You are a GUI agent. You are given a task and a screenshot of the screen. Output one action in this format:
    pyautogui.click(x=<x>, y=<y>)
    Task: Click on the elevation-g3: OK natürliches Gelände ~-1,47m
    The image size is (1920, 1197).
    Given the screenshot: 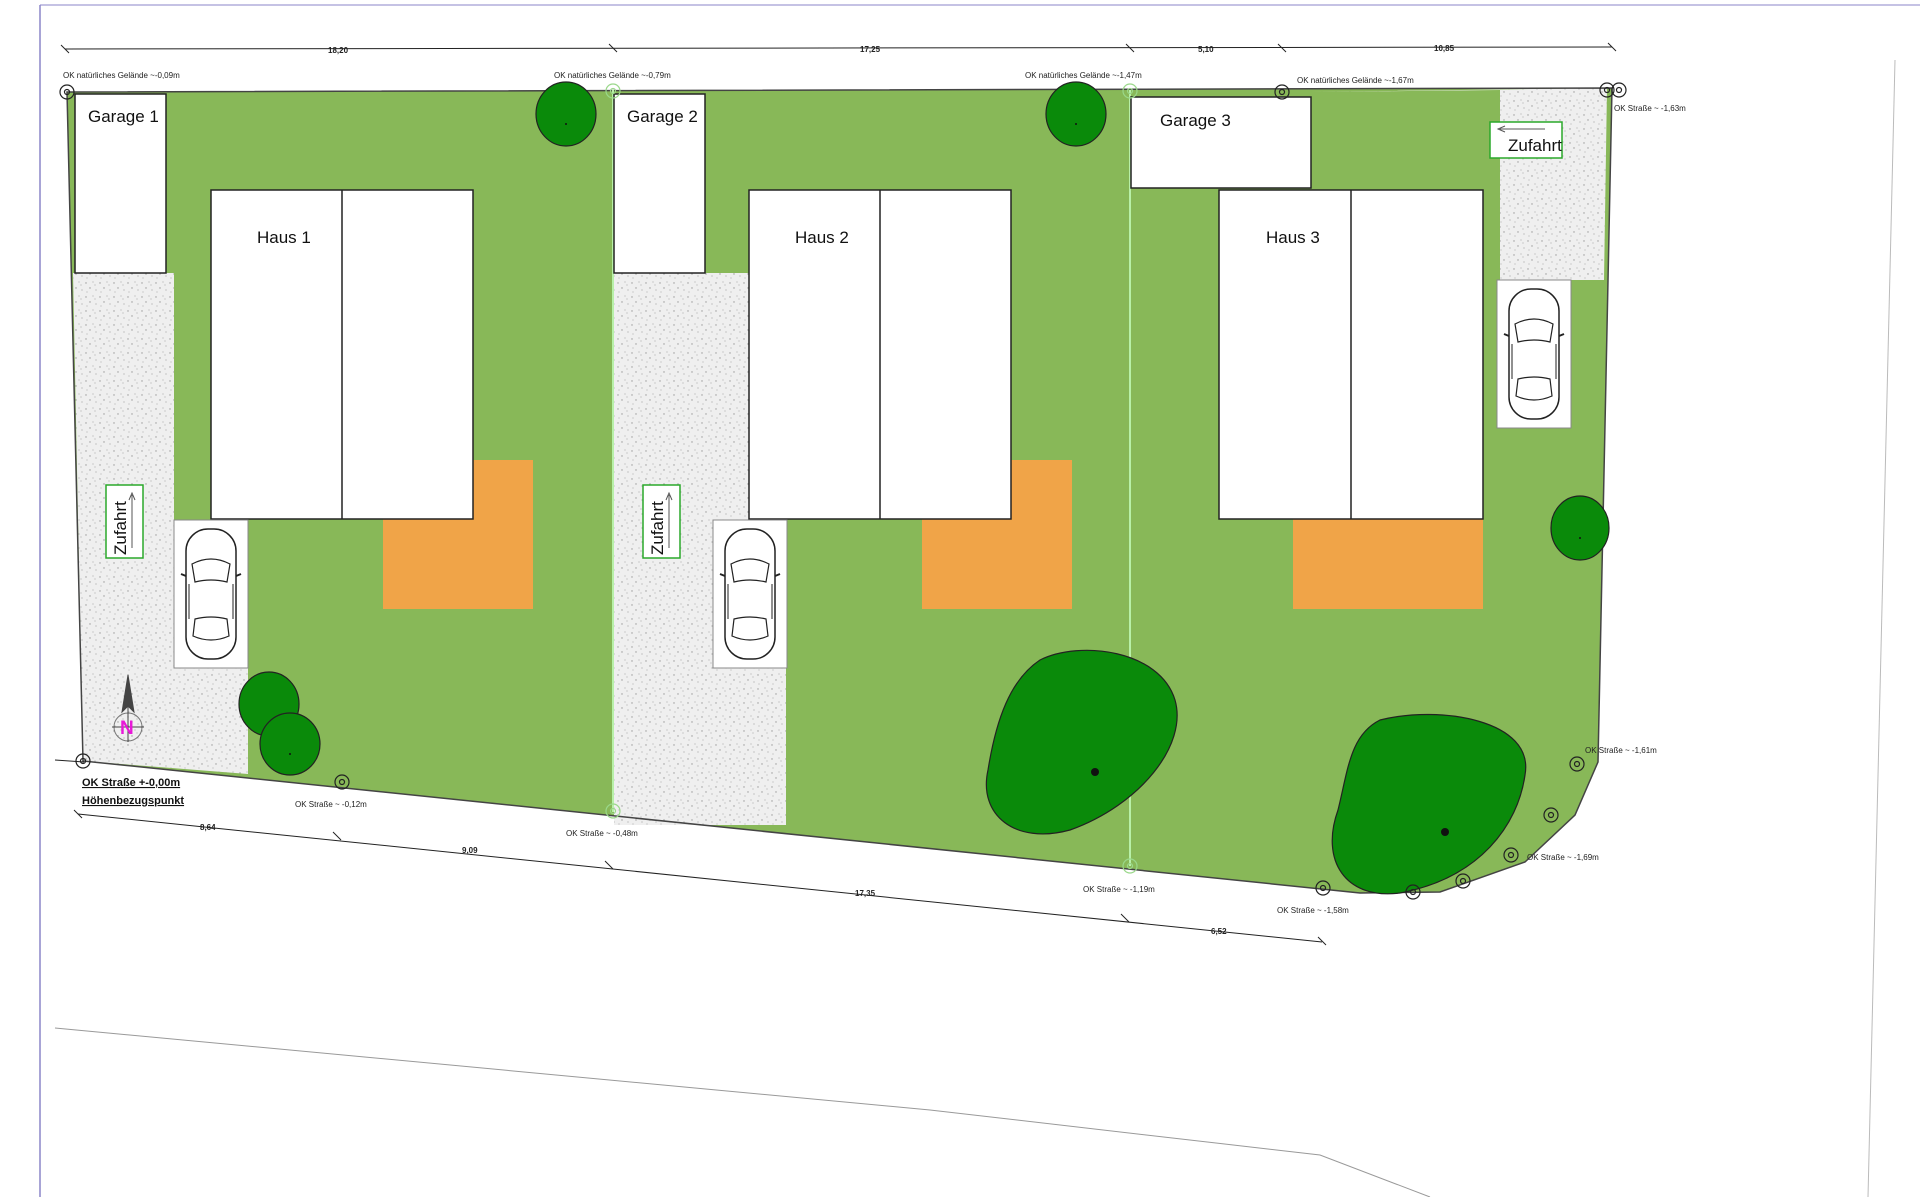 What is the action you would take?
    pyautogui.click(x=1083, y=75)
    